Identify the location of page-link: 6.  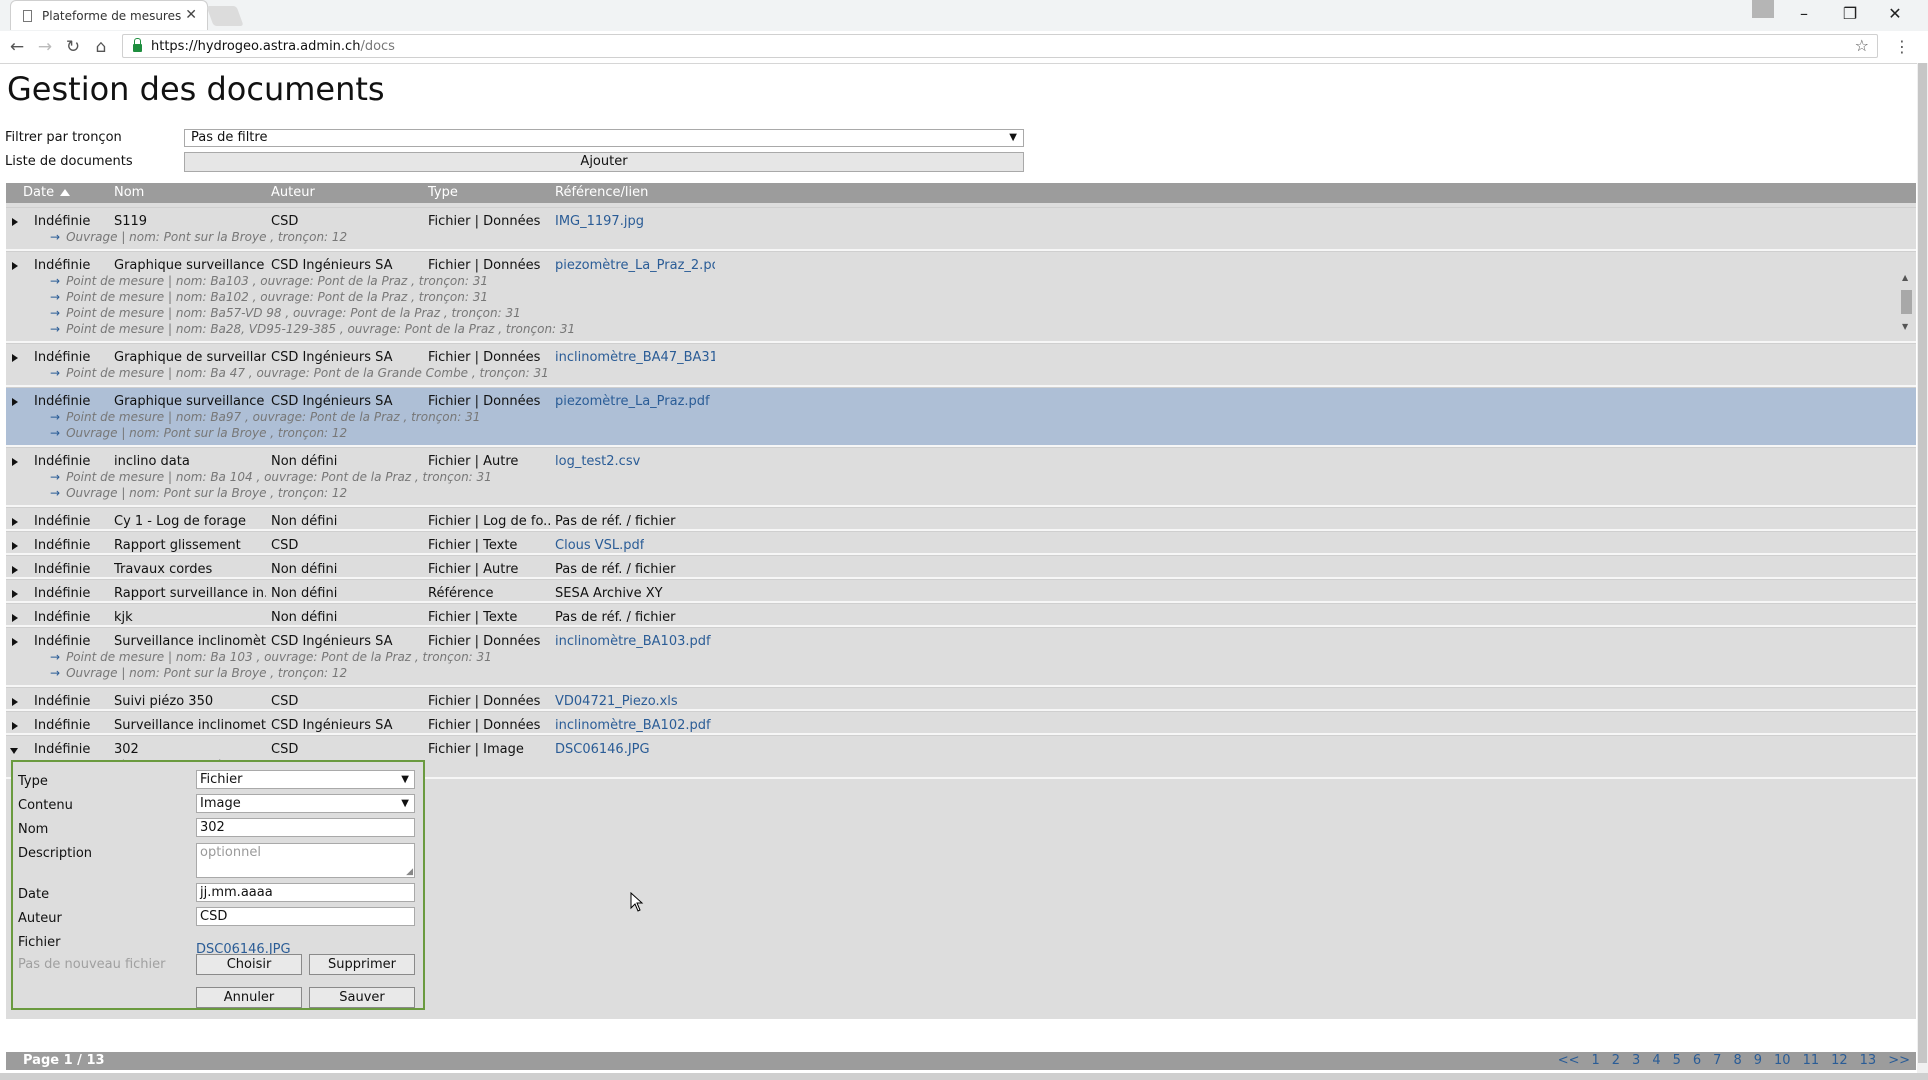
(1697, 1060).